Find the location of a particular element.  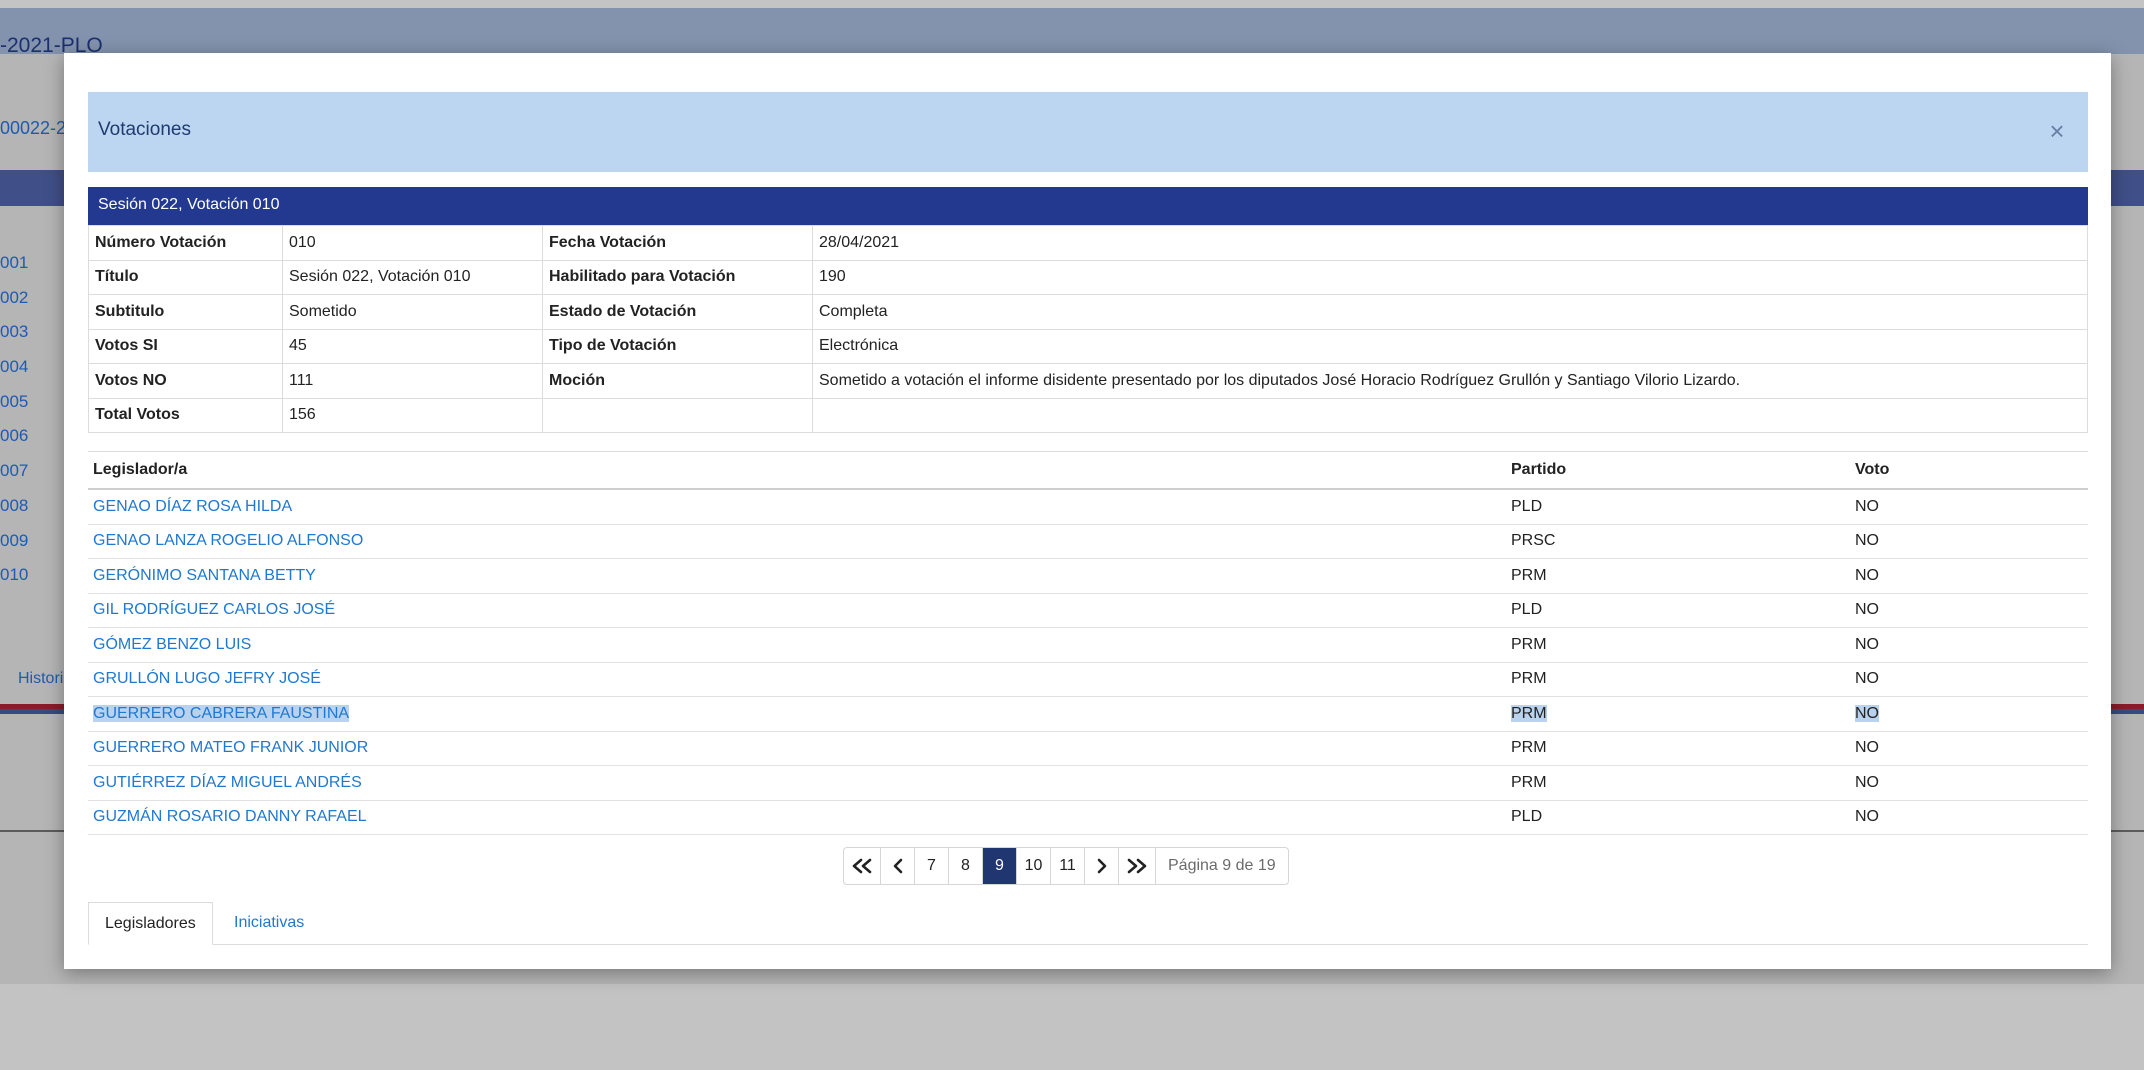

legislator-link: GUZMÁN ROSARIO DANNY RAFAEL is located at coordinates (230, 816).